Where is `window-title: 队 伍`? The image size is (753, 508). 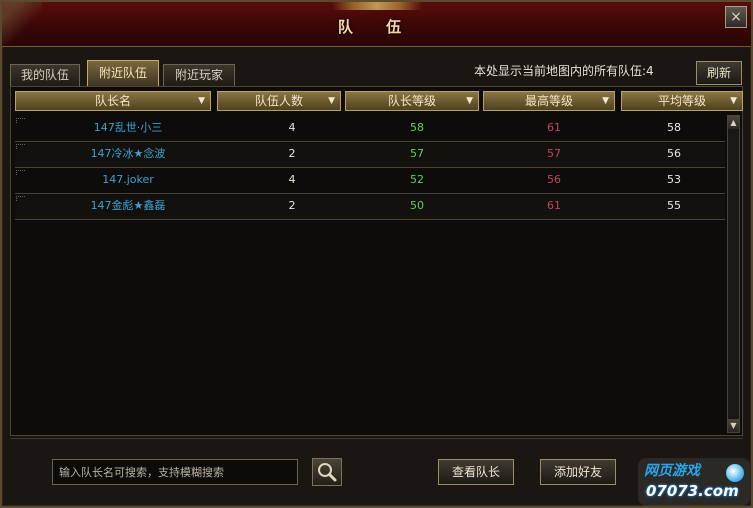 window-title: 队 伍 is located at coordinates (376, 27).